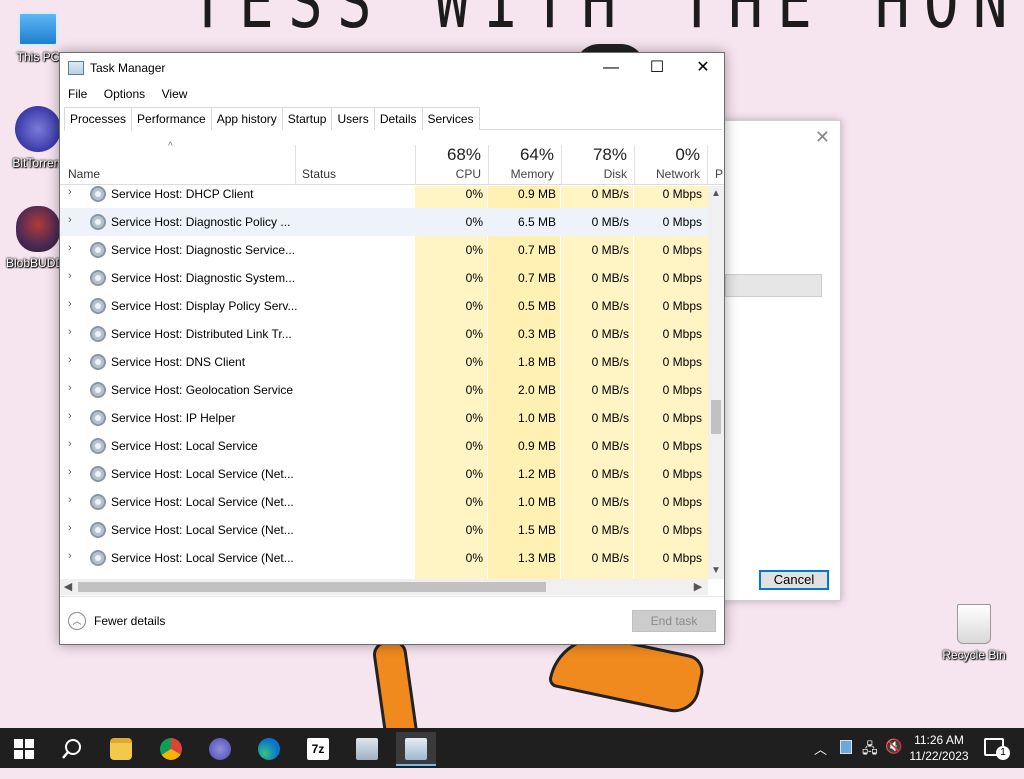 This screenshot has height=779, width=1024. Describe the element at coordinates (870, 758) in the screenshot. I see `network-icon: 🖧` at that location.